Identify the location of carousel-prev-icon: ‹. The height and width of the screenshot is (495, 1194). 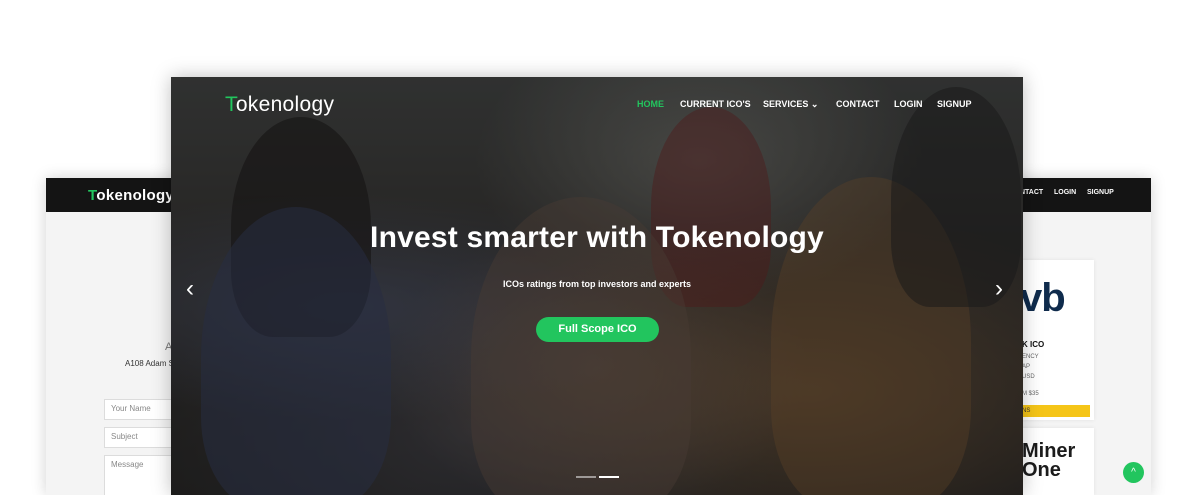
(190, 289).